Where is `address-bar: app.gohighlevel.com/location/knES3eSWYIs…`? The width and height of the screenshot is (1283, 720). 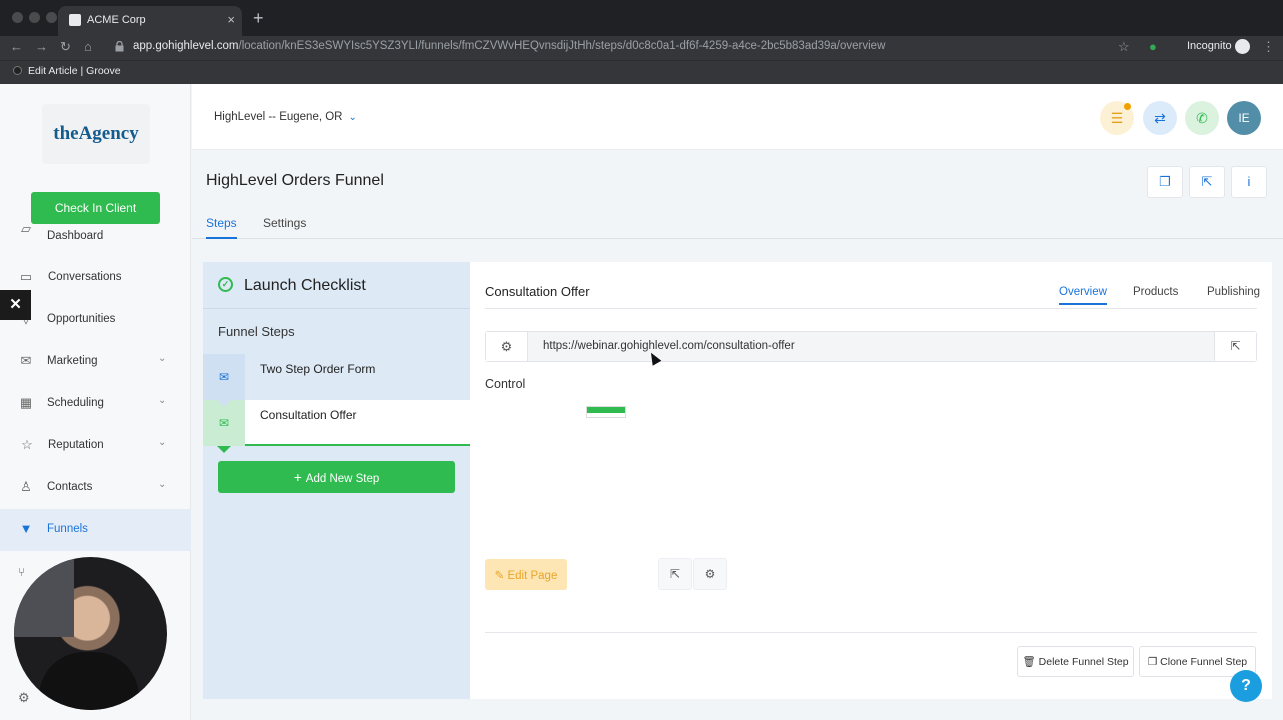
address-bar: app.gohighlevel.com/location/knES3eSWYIs… is located at coordinates (509, 46).